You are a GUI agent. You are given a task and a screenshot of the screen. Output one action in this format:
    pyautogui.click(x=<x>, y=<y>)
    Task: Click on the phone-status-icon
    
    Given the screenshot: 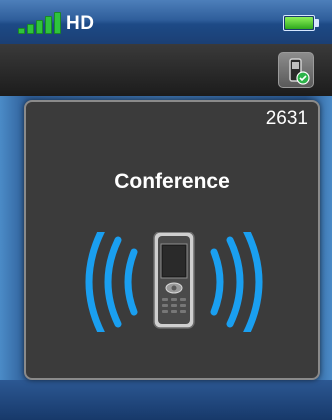 What is the action you would take?
    pyautogui.click(x=299, y=71)
    